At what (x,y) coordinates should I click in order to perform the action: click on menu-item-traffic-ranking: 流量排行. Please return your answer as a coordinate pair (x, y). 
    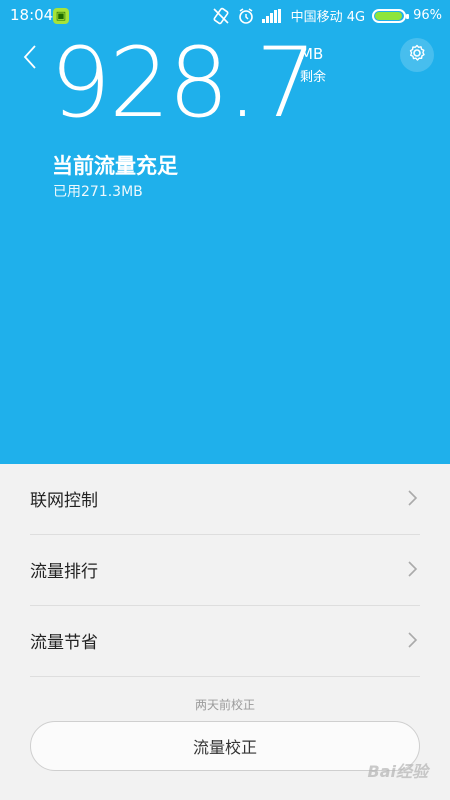
    Looking at the image, I should click on (225, 570).